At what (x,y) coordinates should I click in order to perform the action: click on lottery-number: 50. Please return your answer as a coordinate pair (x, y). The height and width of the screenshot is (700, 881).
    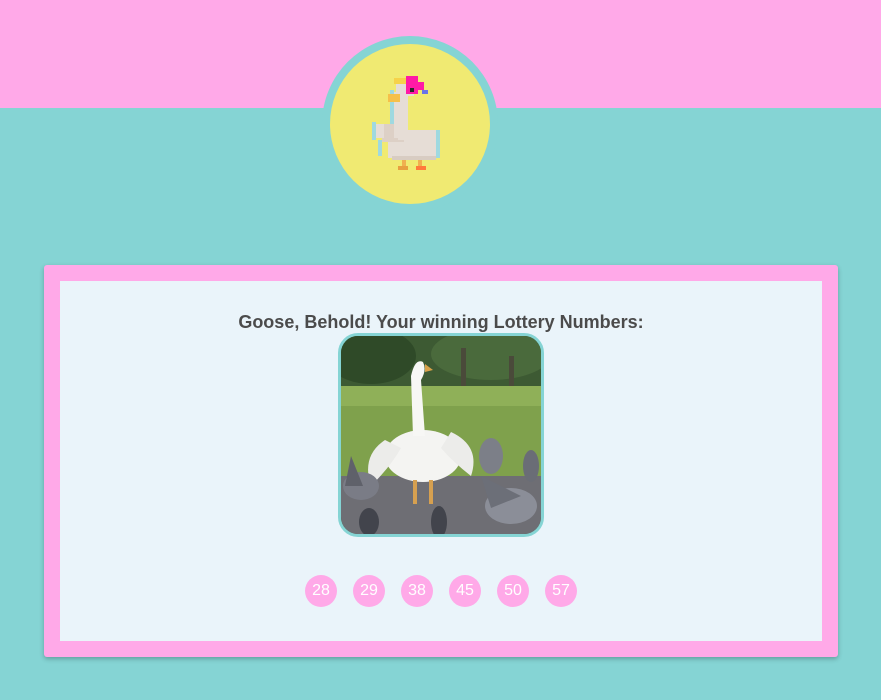
    Looking at the image, I should click on (513, 591).